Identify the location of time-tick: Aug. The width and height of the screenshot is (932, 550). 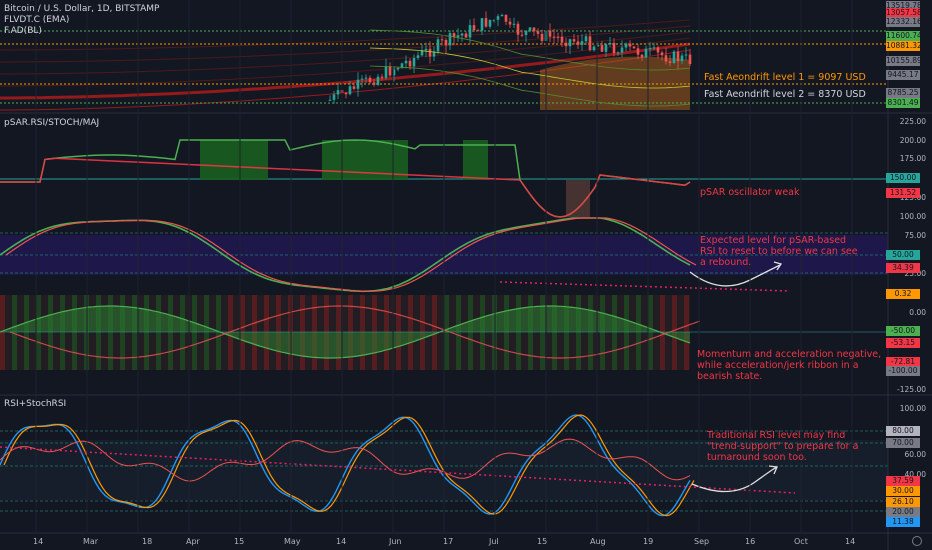
(598, 541).